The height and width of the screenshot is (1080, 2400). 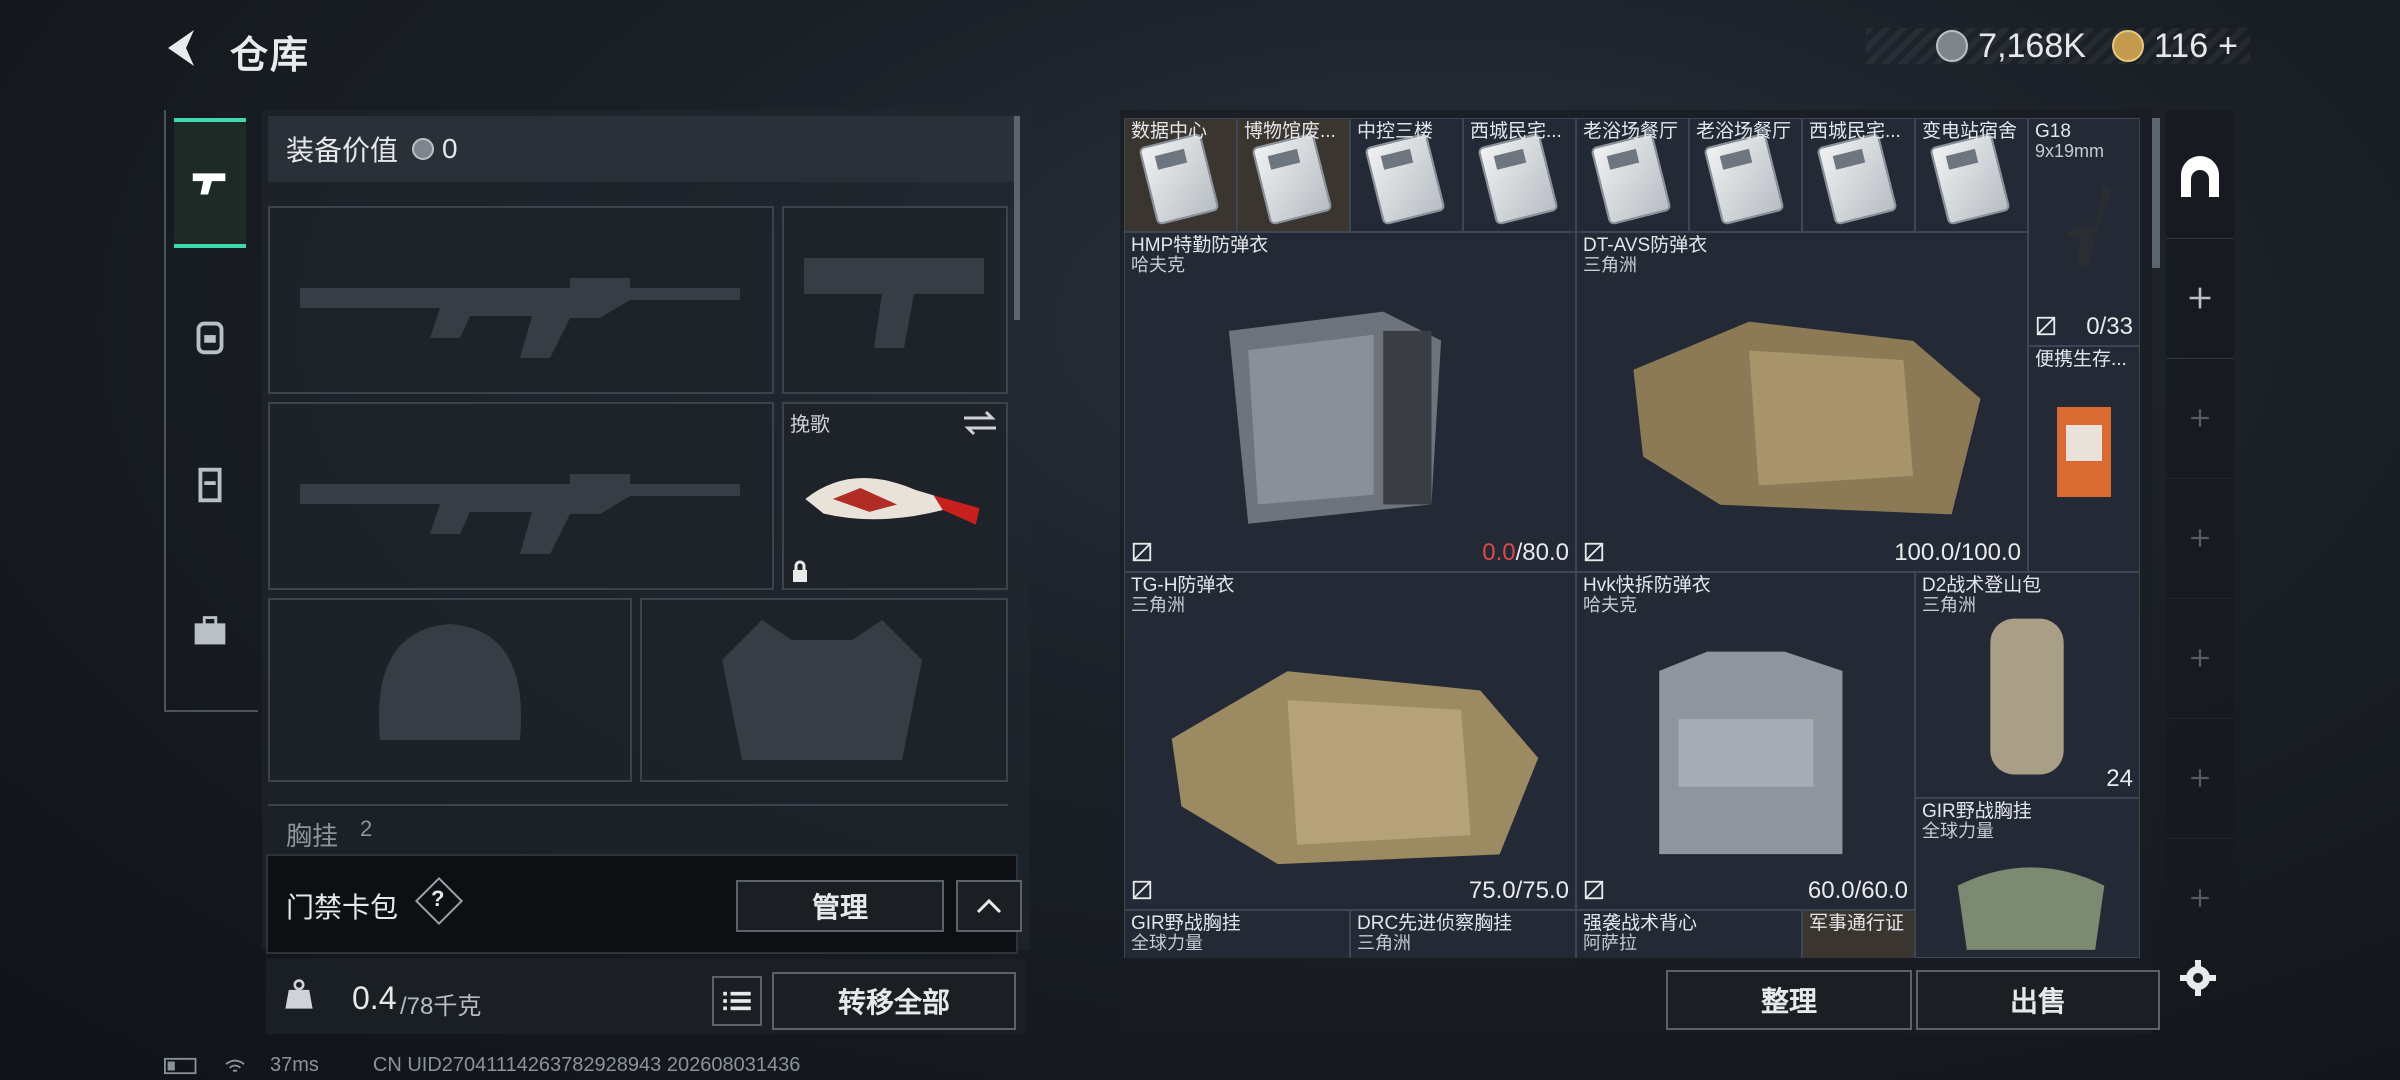 I want to click on chest-rig-item: DRC先进侦察胸挂 三角洲, so click(x=1463, y=934).